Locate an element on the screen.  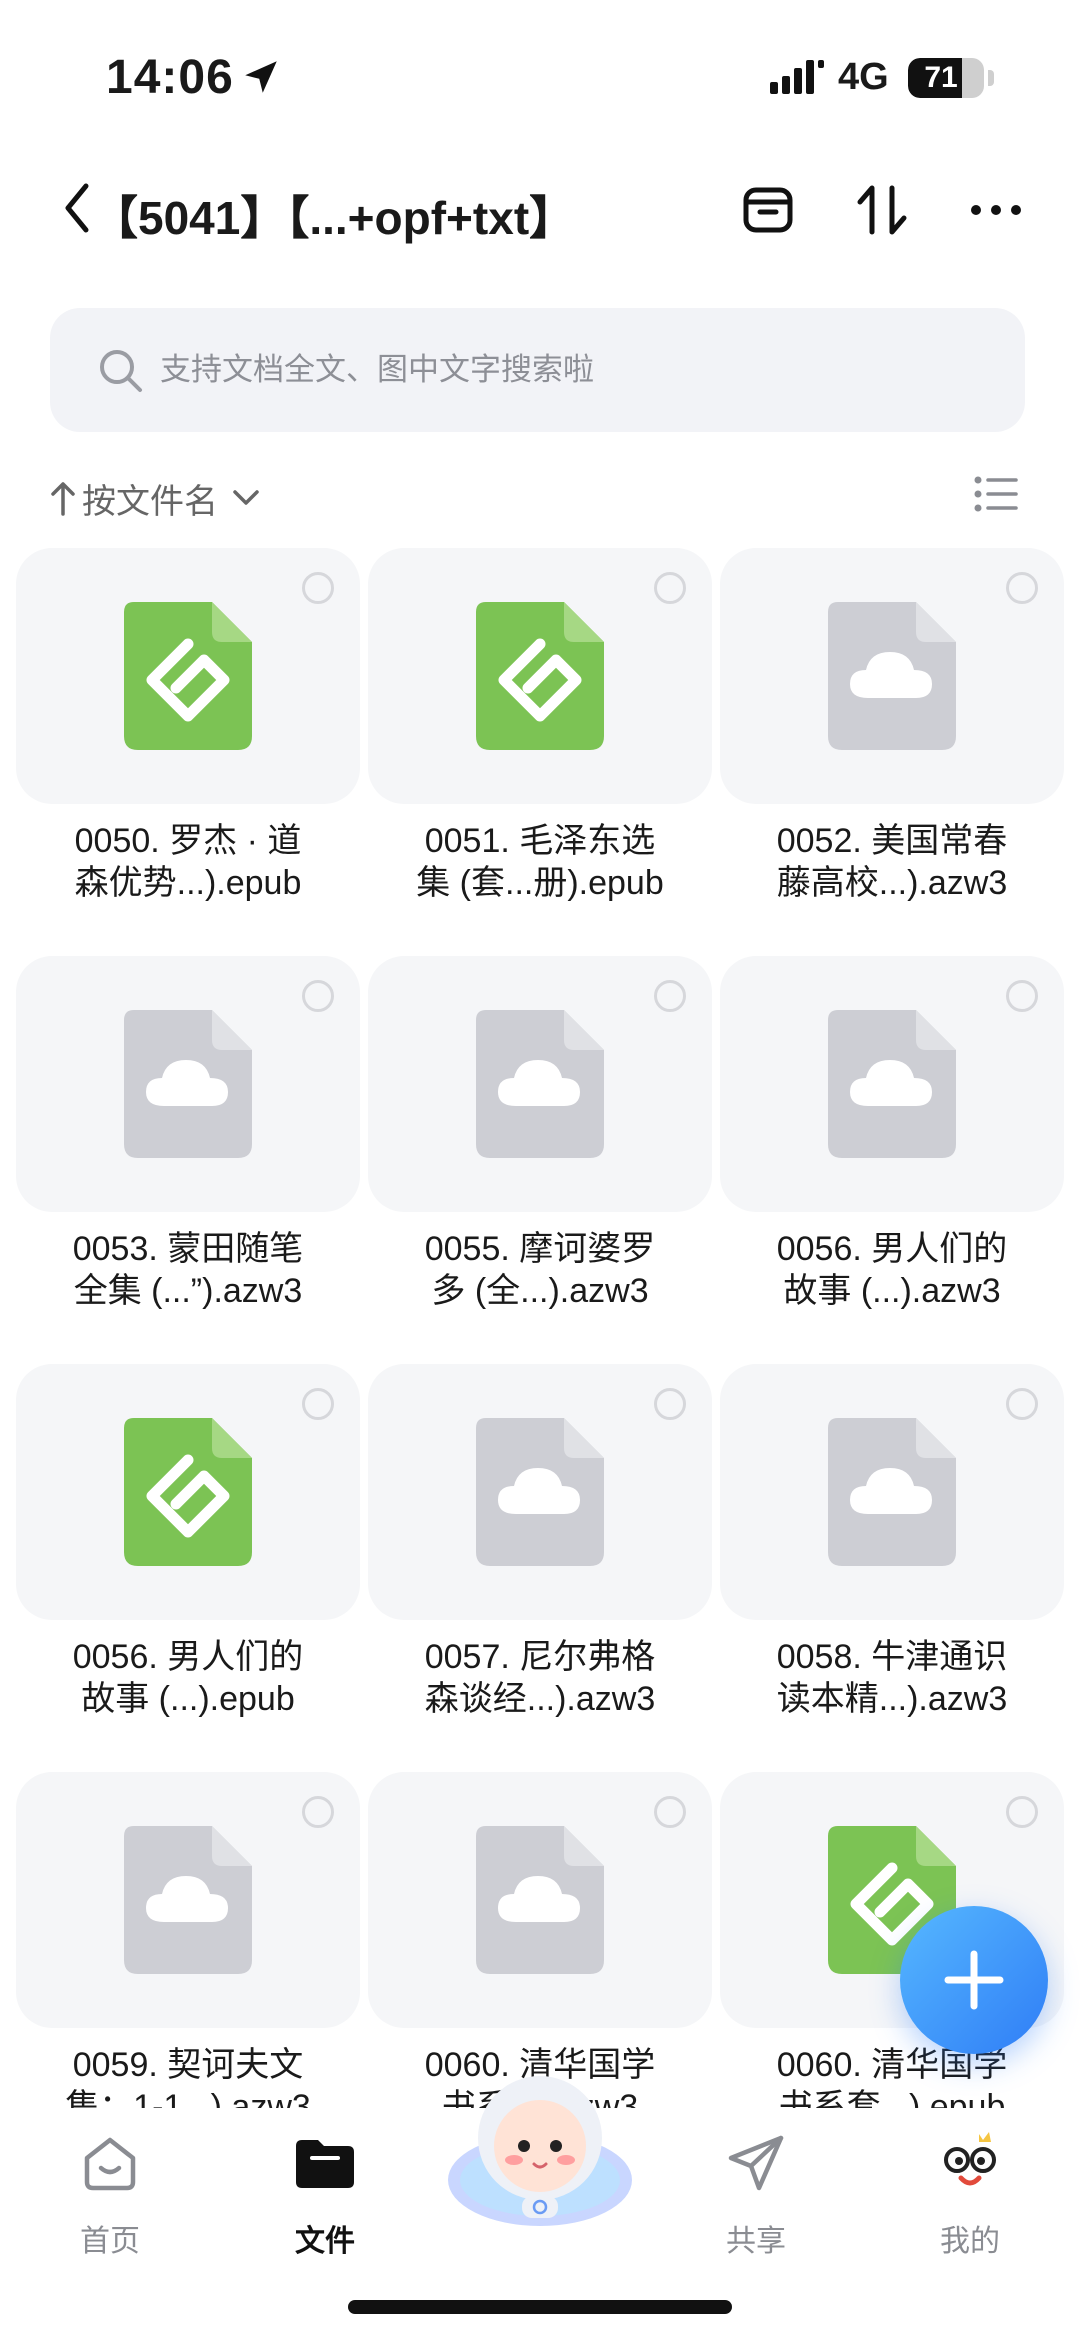
file-name-line2: 森优势...).epub is located at coordinates (188, 883).